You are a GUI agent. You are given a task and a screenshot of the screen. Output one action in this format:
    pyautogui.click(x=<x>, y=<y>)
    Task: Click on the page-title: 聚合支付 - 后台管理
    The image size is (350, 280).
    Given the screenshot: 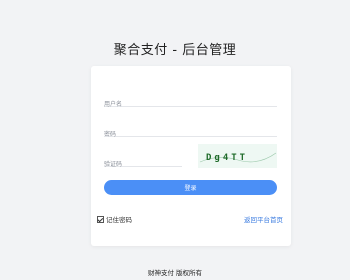 What is the action you would take?
    pyautogui.click(x=175, y=50)
    